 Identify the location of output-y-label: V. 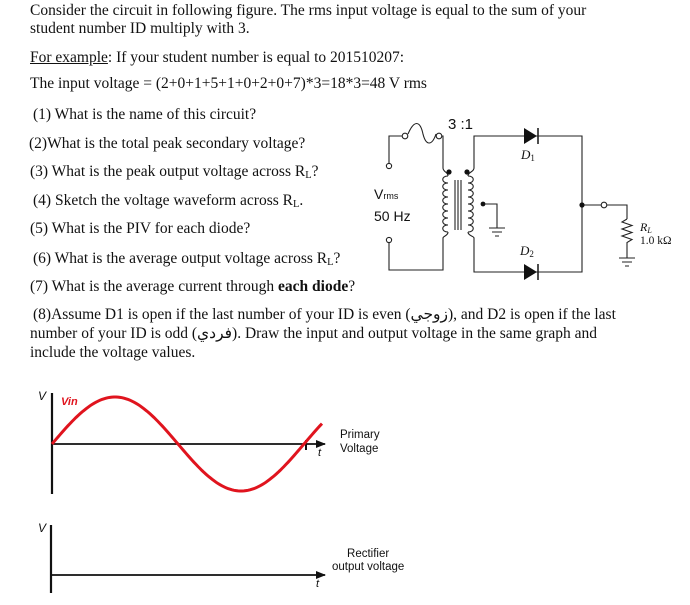
(42, 528).